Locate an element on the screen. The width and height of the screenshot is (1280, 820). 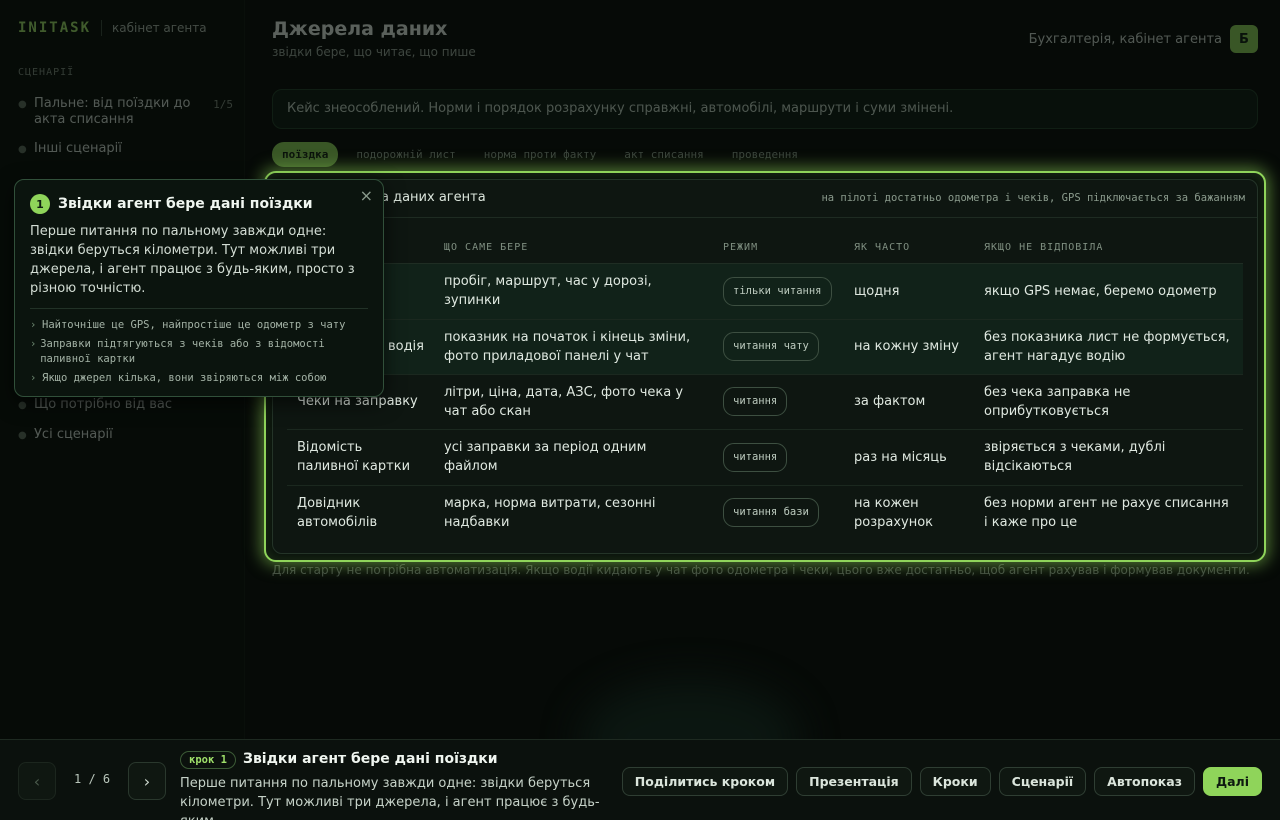
sidebar-item-label: Інші сценарії is located at coordinates (78, 148).